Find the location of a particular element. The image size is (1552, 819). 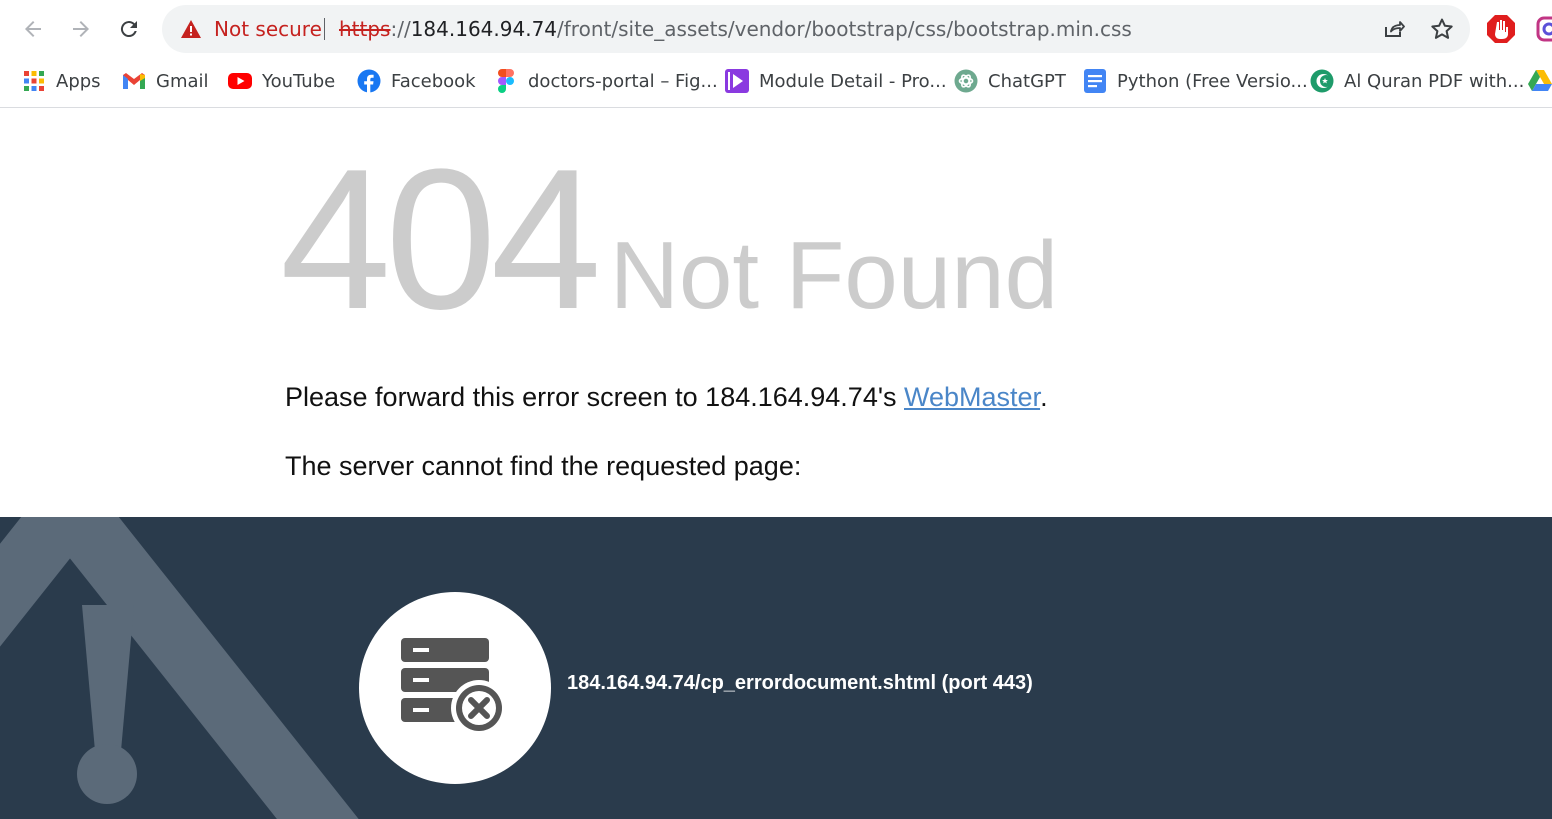

background-warning-icon is located at coordinates (179, 668).